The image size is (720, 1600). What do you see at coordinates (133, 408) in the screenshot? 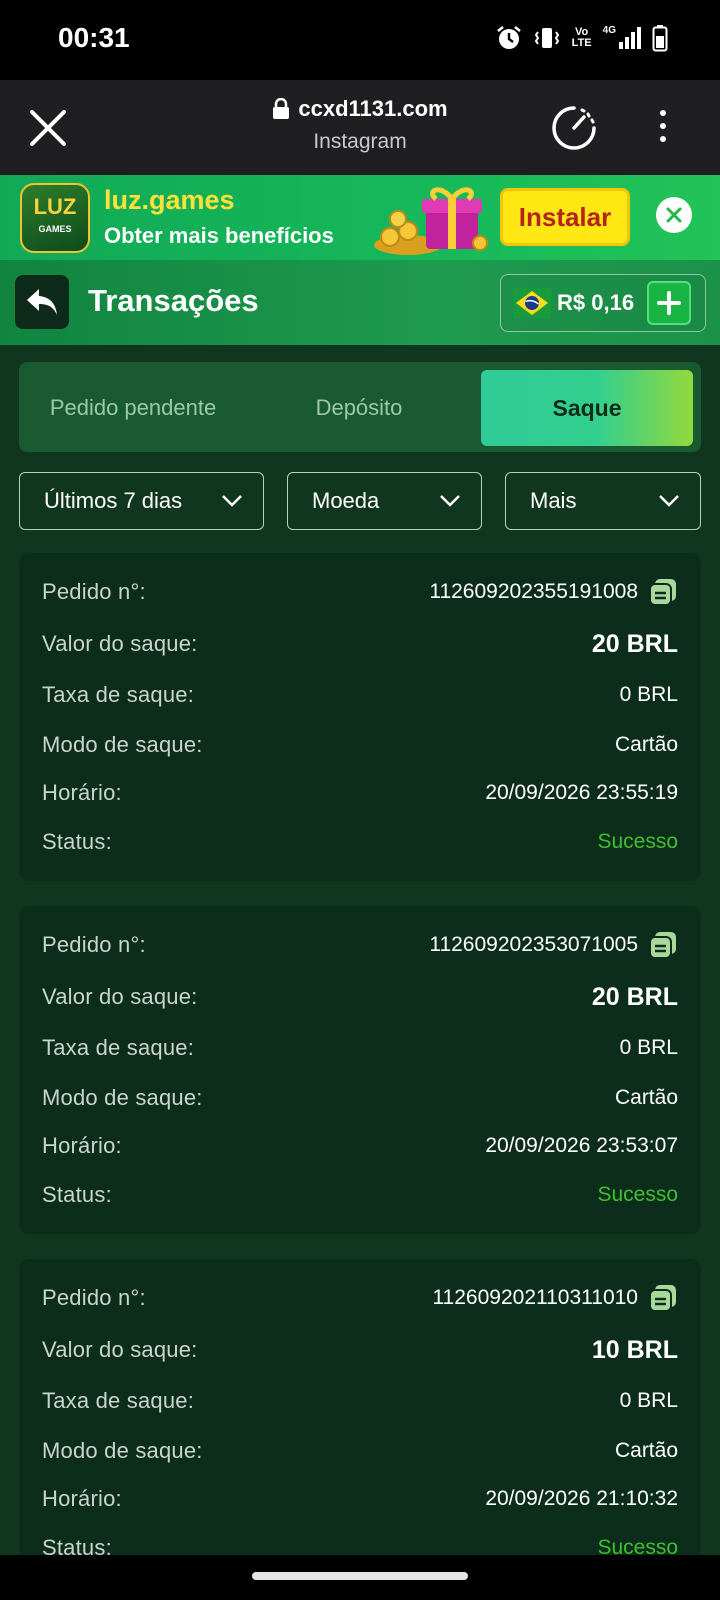
I see `tab-pending-orders: Pedido pendente` at bounding box center [133, 408].